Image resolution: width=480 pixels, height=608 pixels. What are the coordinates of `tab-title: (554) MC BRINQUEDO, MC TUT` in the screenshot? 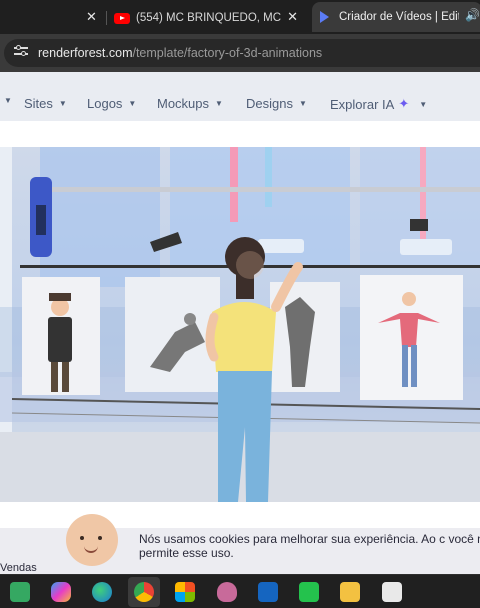 It's located at (210, 18).